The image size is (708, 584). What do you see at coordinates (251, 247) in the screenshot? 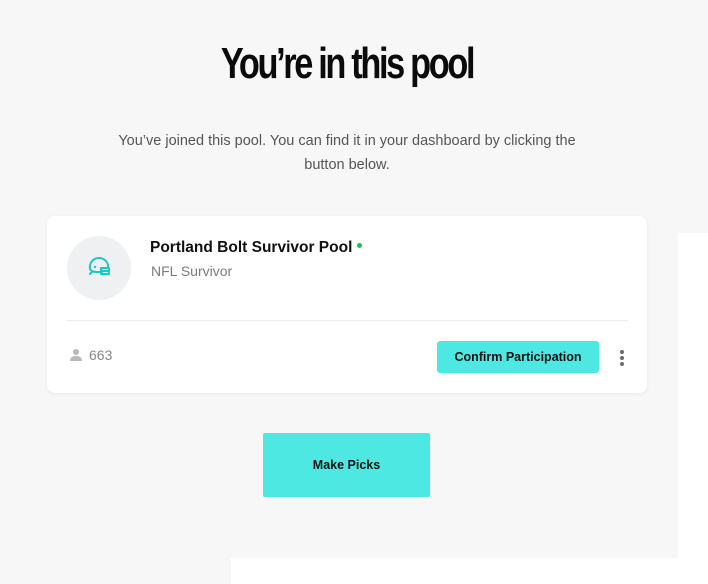
I see `pool-name-label: Portland Bolt Survivor Pool` at bounding box center [251, 247].